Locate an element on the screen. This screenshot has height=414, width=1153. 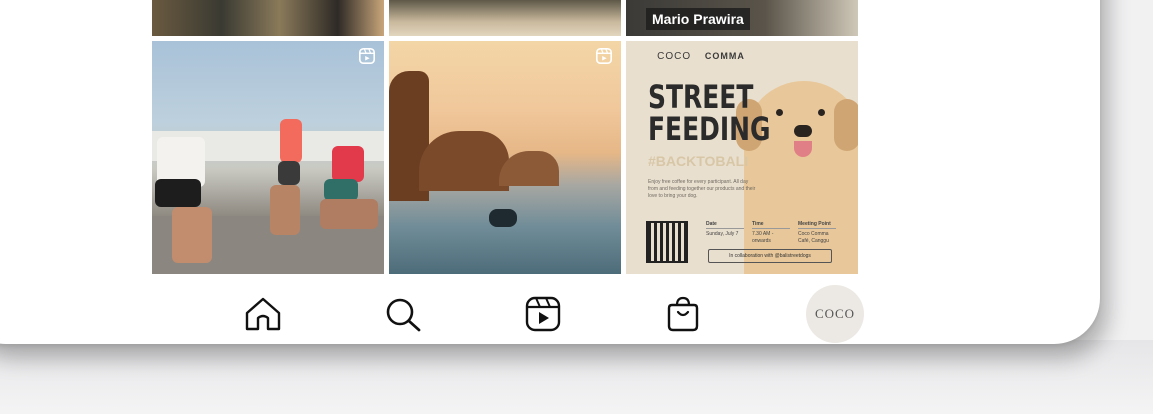
info-meeting-point: Meeting Point Coco Comma Café, Canggu is located at coordinates (817, 233).